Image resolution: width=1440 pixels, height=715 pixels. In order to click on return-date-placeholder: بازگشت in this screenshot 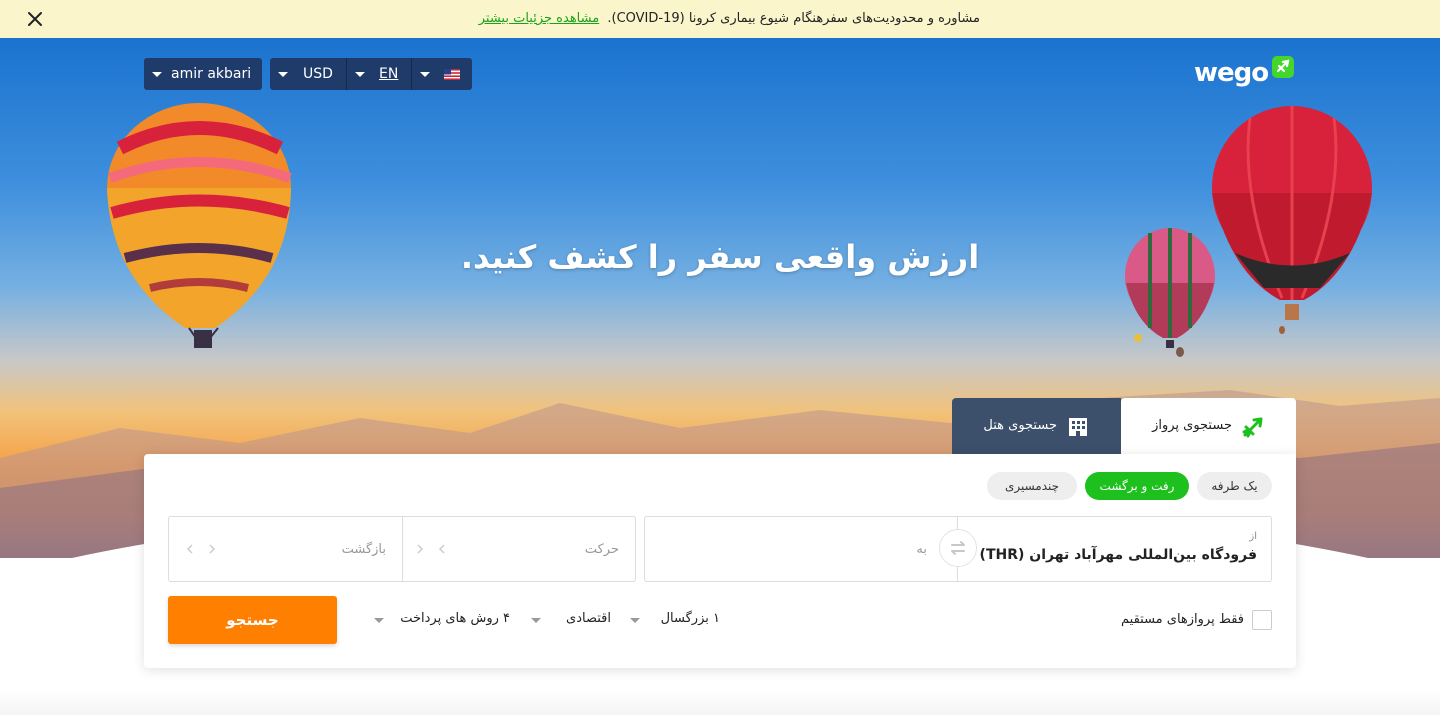, I will do `click(363, 549)`.